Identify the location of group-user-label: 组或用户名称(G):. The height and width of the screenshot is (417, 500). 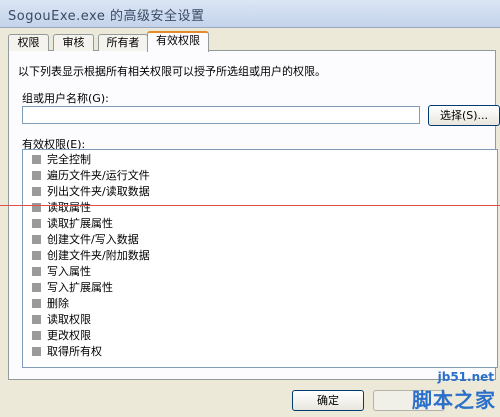
(65, 98).